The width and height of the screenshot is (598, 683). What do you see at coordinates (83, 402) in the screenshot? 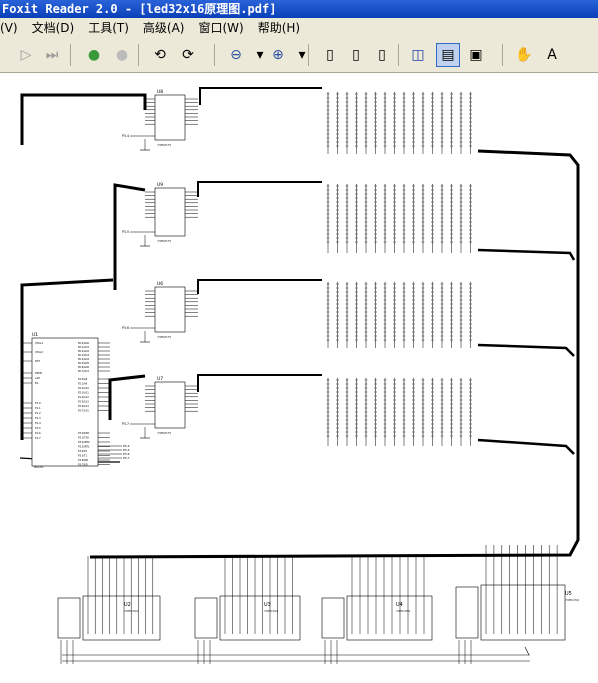
I see `mcu-pin-label: P2.5/A13` at bounding box center [83, 402].